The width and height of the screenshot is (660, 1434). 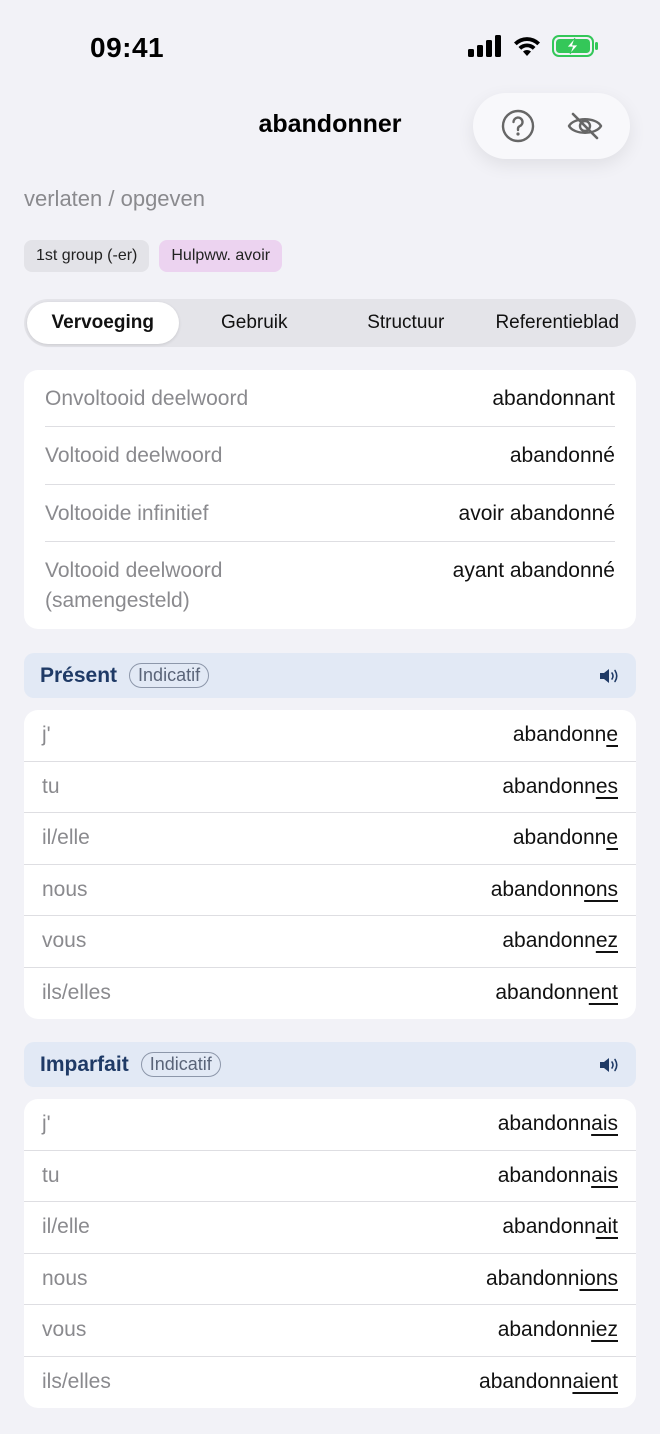 I want to click on eye-slash-icon, so click(x=584, y=126).